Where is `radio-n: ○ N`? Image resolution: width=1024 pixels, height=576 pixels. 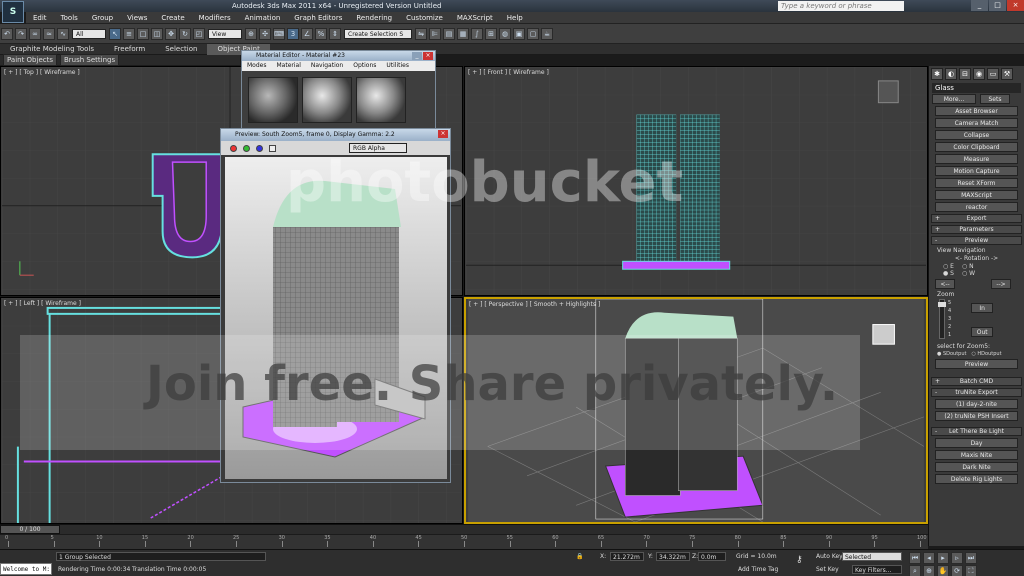 radio-n: ○ N is located at coordinates (968, 266).